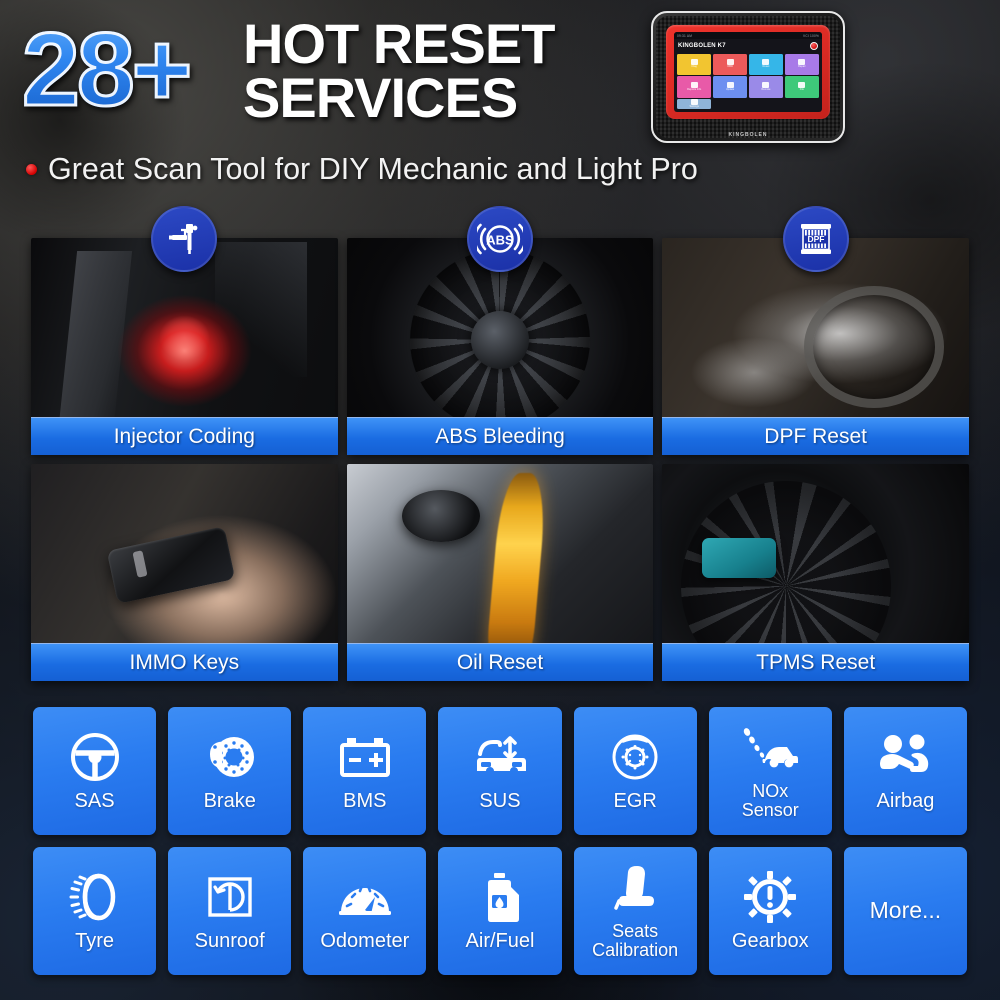  Describe the element at coordinates (766, 87) in the screenshot. I see `device-app-tile: Remote` at that location.